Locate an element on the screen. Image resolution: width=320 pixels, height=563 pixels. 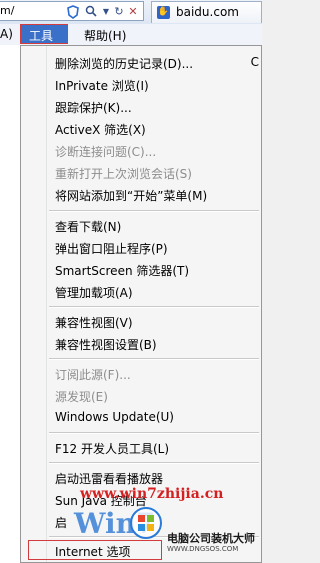
menu-item-compat-view: 兼容性视图(V) is located at coordinates (94, 322).